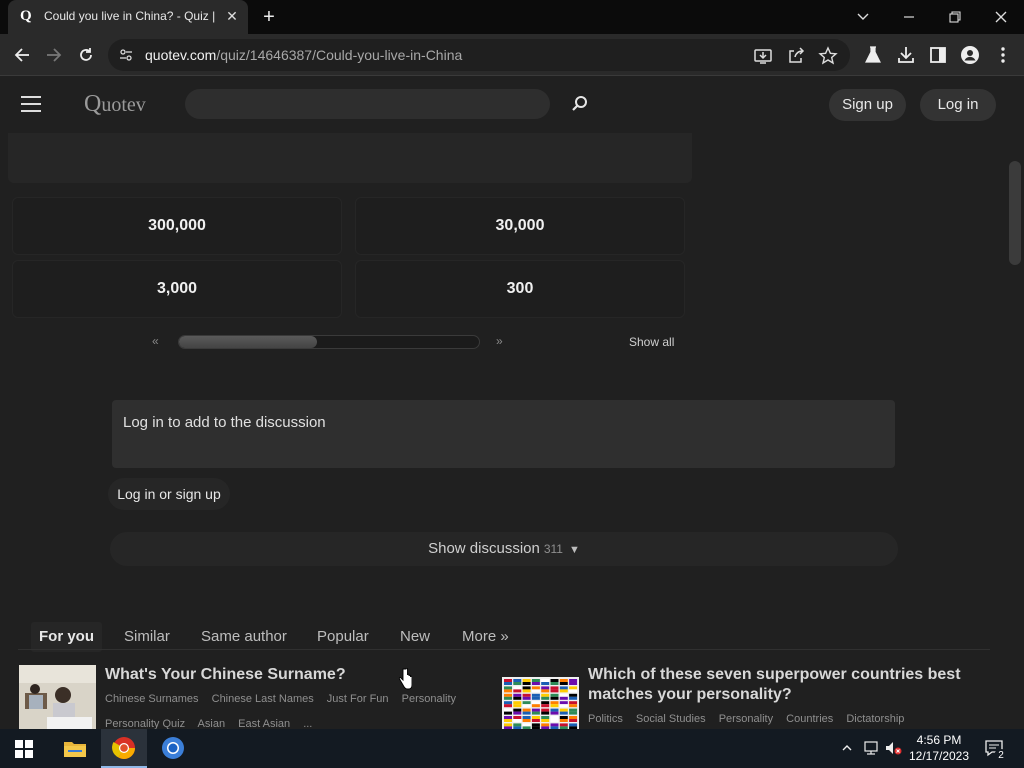 The height and width of the screenshot is (768, 1024). What do you see at coordinates (367, 104) in the screenshot?
I see `site-search-input` at bounding box center [367, 104].